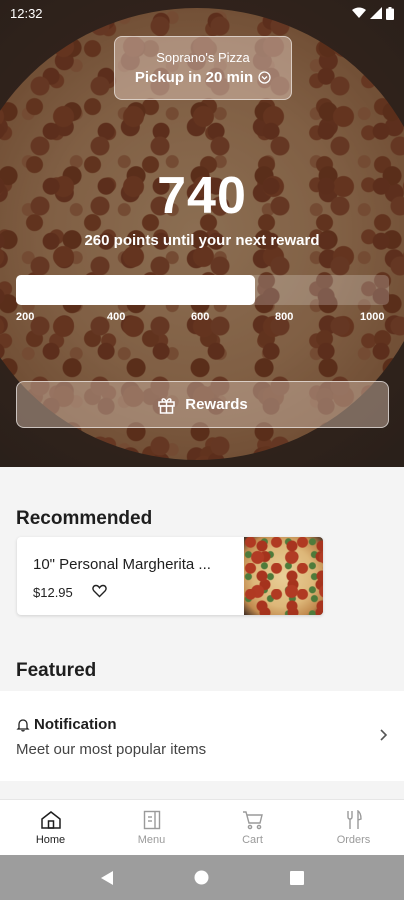 The height and width of the screenshot is (900, 404). What do you see at coordinates (111, 749) in the screenshot?
I see `notification-subtitle: Meet our most popular items` at bounding box center [111, 749].